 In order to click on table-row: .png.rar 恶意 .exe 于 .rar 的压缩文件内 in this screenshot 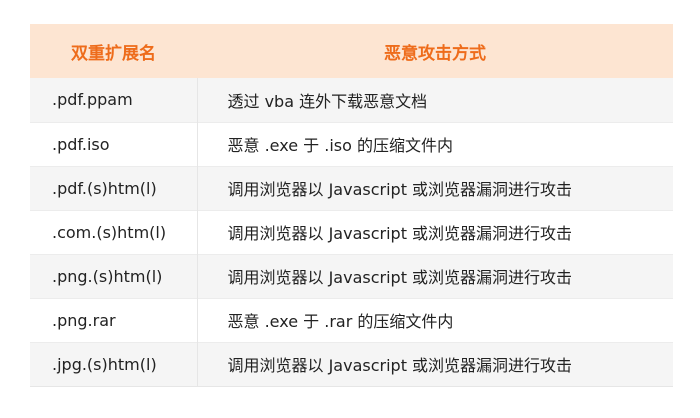, I will do `click(351, 320)`.